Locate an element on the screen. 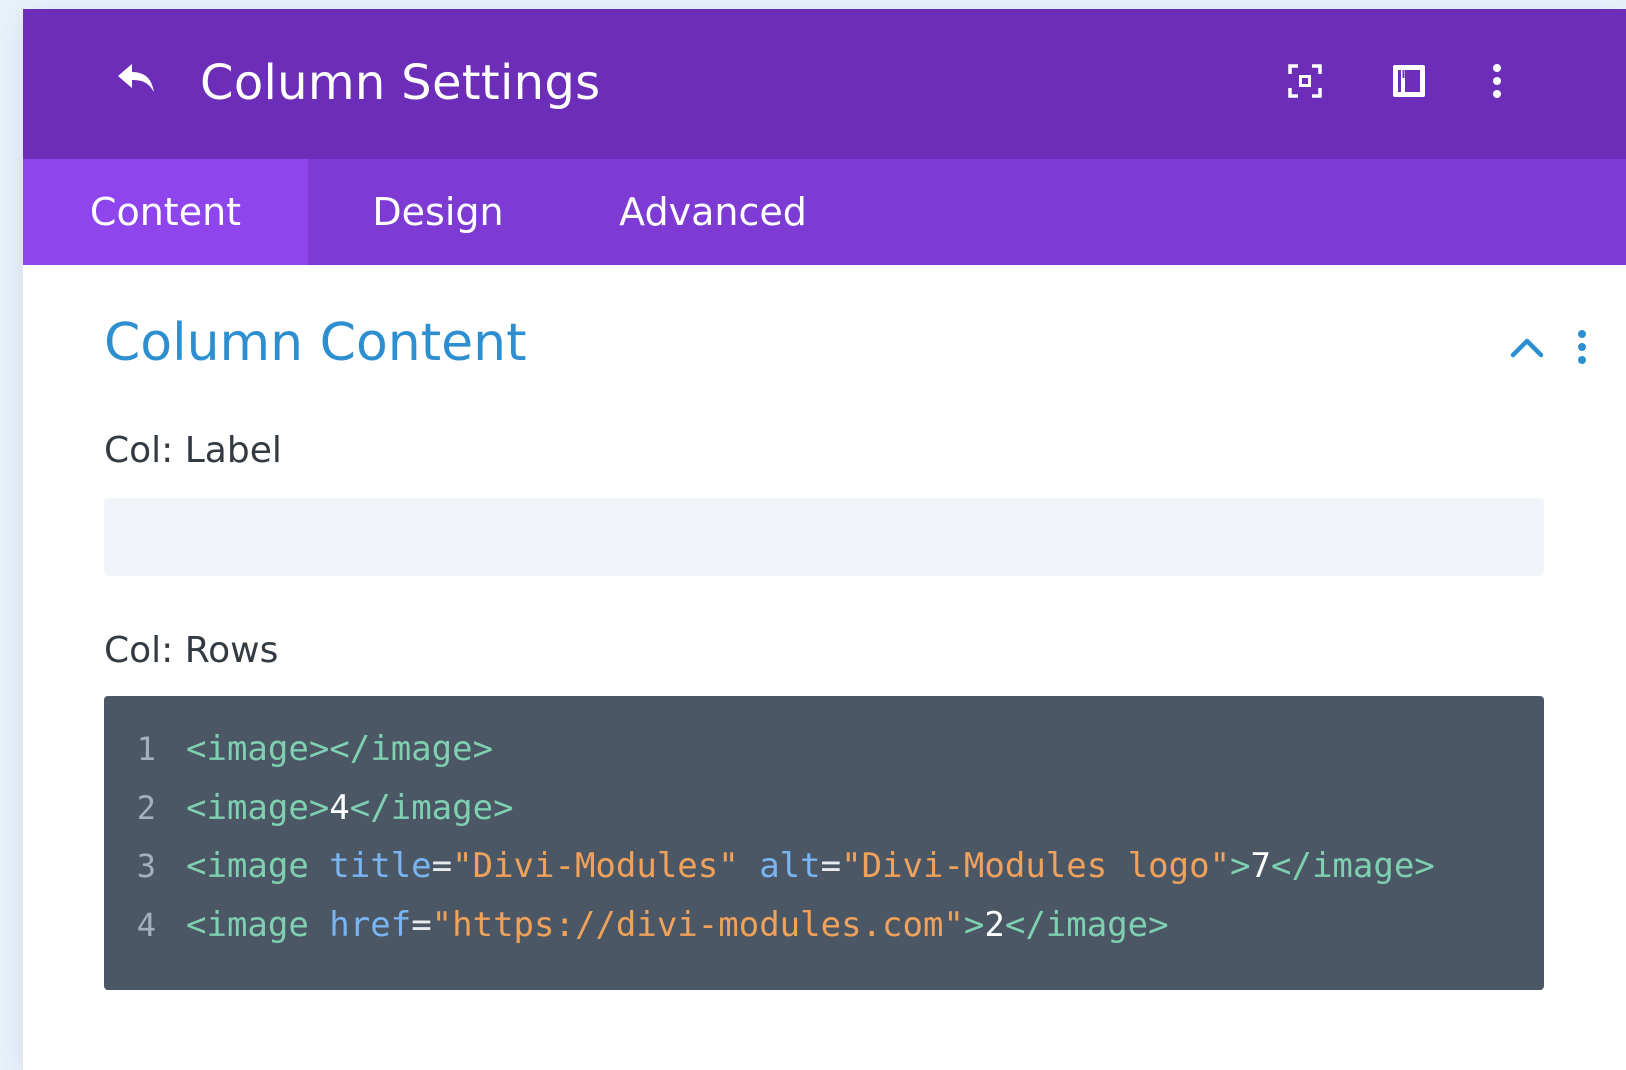 This screenshot has width=1626, height=1070. line-number: 3 is located at coordinates (146, 866).